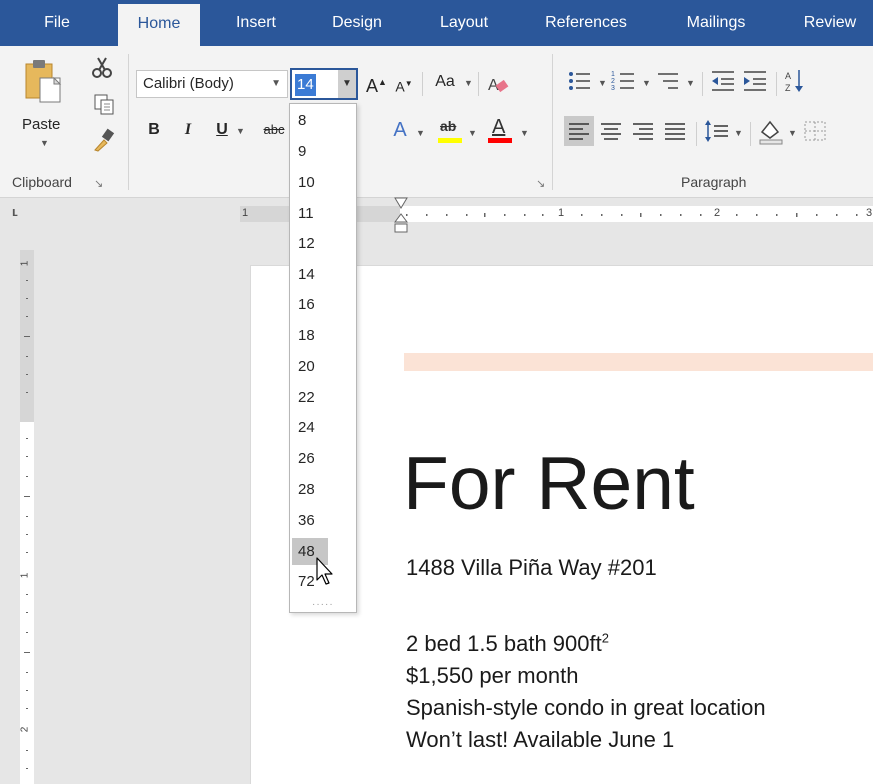 This screenshot has width=873, height=784. What do you see at coordinates (274, 130) in the screenshot?
I see `strikethrough-button: abc` at bounding box center [274, 130].